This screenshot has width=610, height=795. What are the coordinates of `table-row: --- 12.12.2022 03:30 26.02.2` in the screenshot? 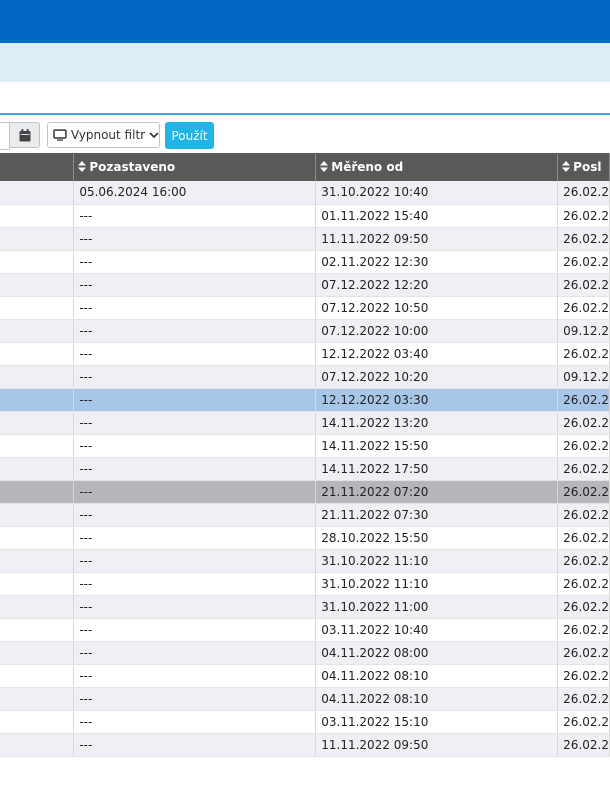 It's located at (305, 400).